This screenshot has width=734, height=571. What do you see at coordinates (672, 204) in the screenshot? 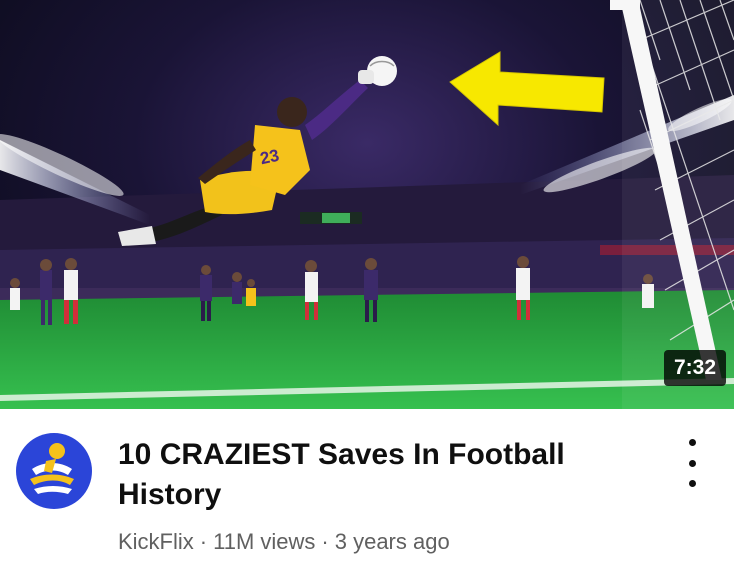
I see `goal` at bounding box center [672, 204].